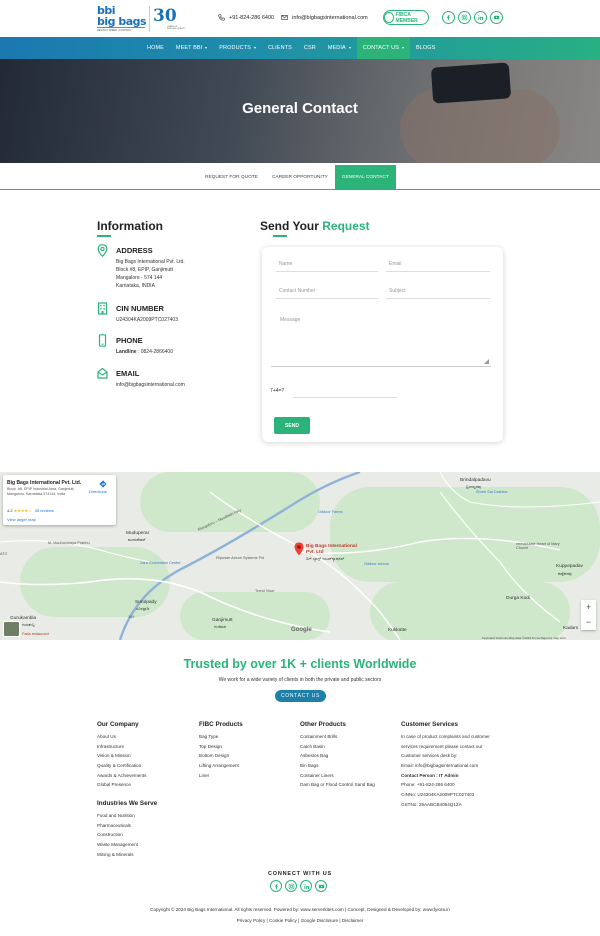 This screenshot has width=600, height=936. Describe the element at coordinates (135, 286) in the screenshot. I see `address-line: Karnataka, INDIA` at that location.